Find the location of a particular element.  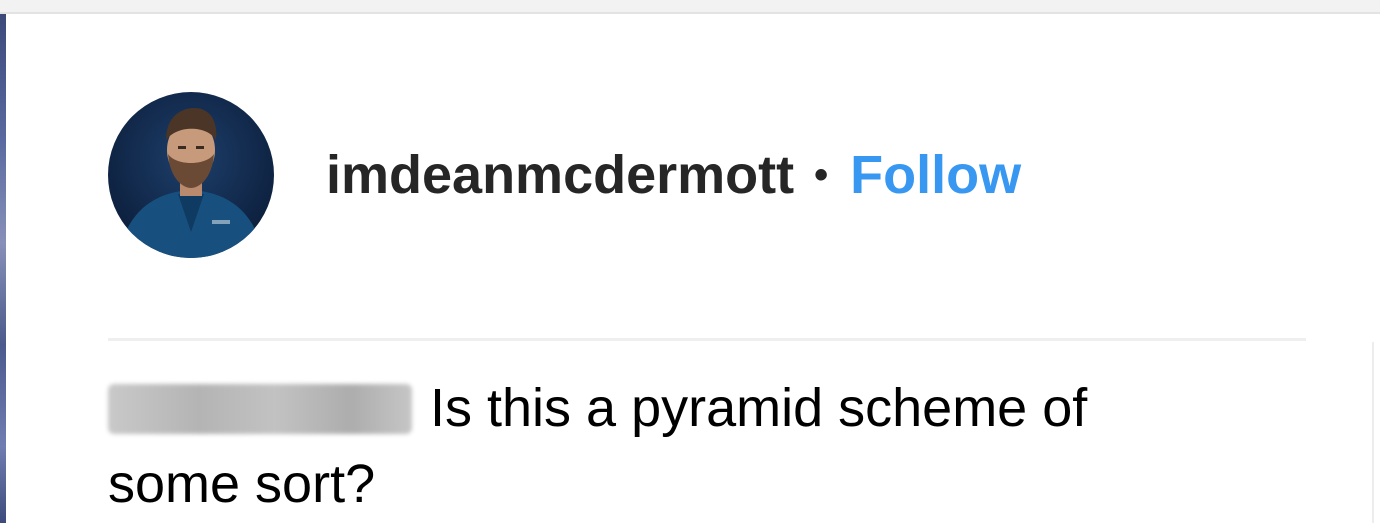

image-edge-strip is located at coordinates (3, 268).